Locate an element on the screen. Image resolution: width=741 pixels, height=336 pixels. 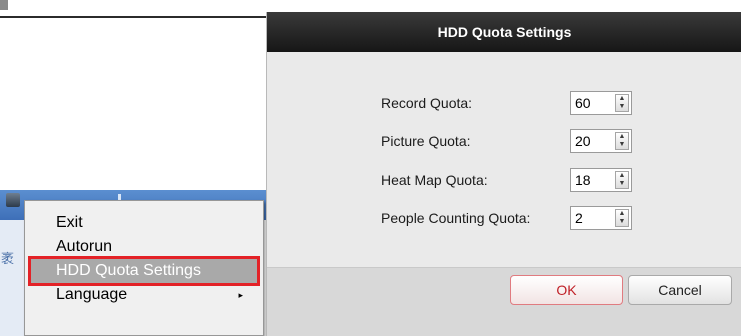
picture-quota-label: Picture Quota: is located at coordinates (426, 141).